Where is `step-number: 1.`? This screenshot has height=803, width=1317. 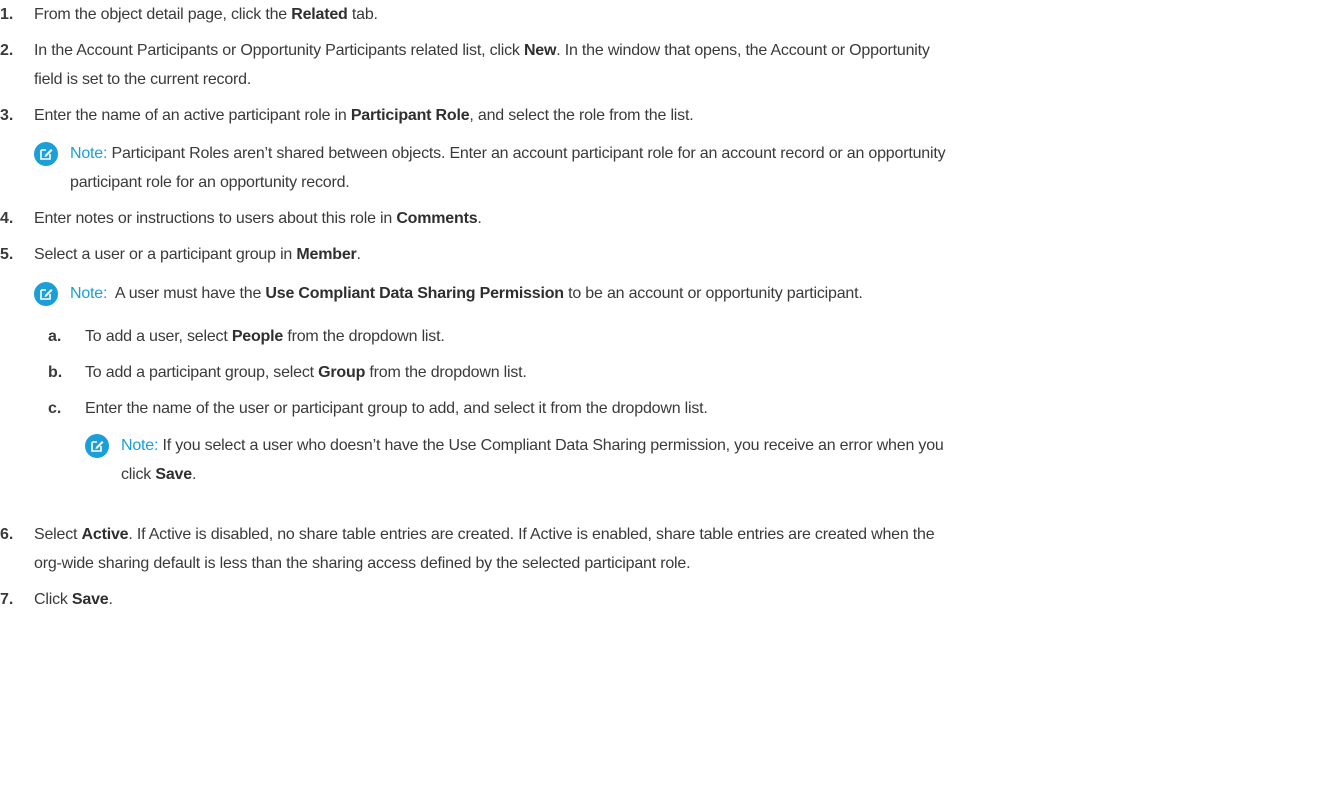
step-number: 1. is located at coordinates (7, 14).